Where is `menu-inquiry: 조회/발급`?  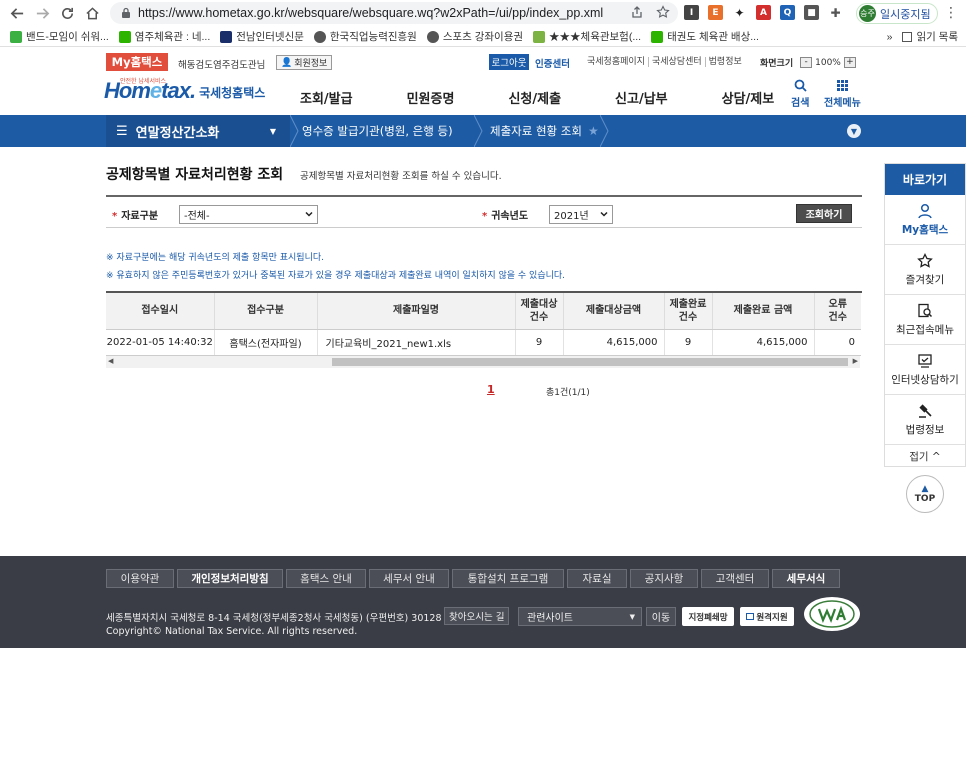
menu-inquiry: 조회/발급 is located at coordinates (326, 97).